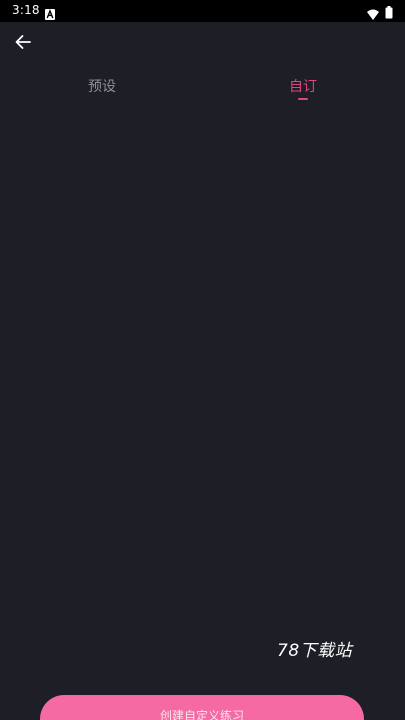  What do you see at coordinates (389, 11) in the screenshot?
I see `battery-icon` at bounding box center [389, 11].